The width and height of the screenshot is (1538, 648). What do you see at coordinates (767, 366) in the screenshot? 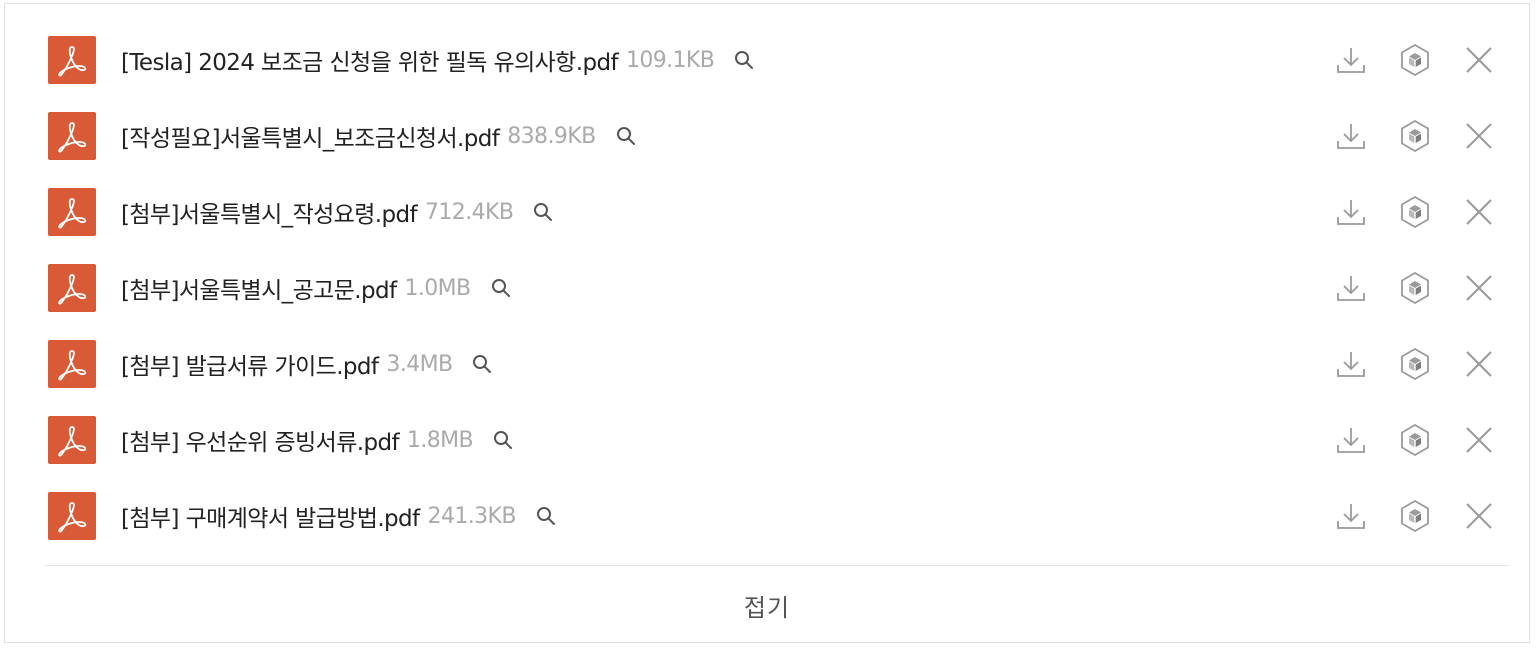
I see `list-item: [첨부] 발급서류 가이드.pdf 3.4MB` at bounding box center [767, 366].